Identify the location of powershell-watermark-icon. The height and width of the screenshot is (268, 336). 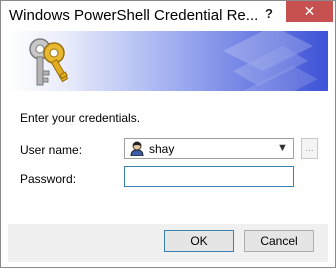
(270, 61).